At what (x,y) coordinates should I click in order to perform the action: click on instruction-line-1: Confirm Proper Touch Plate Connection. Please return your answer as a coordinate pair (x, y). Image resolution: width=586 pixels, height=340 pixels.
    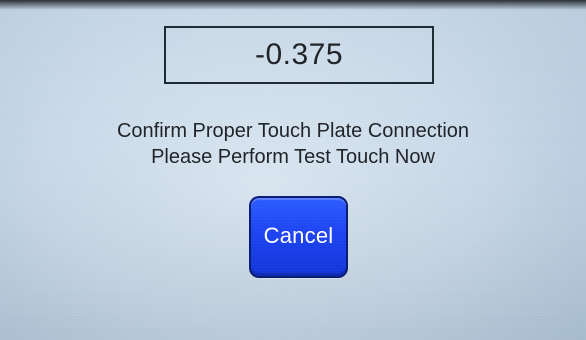
    Looking at the image, I should click on (293, 131).